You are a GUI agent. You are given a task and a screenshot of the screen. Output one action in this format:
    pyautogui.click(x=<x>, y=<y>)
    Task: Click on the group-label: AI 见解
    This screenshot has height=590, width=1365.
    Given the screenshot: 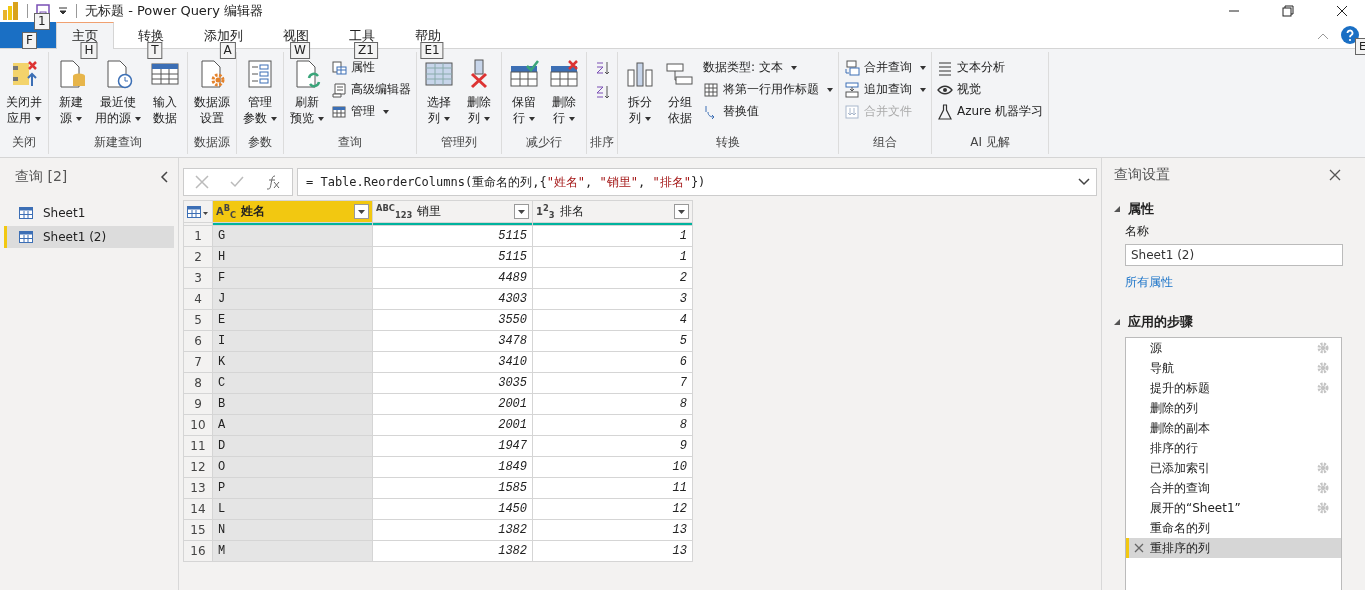 What is the action you would take?
    pyautogui.click(x=990, y=142)
    